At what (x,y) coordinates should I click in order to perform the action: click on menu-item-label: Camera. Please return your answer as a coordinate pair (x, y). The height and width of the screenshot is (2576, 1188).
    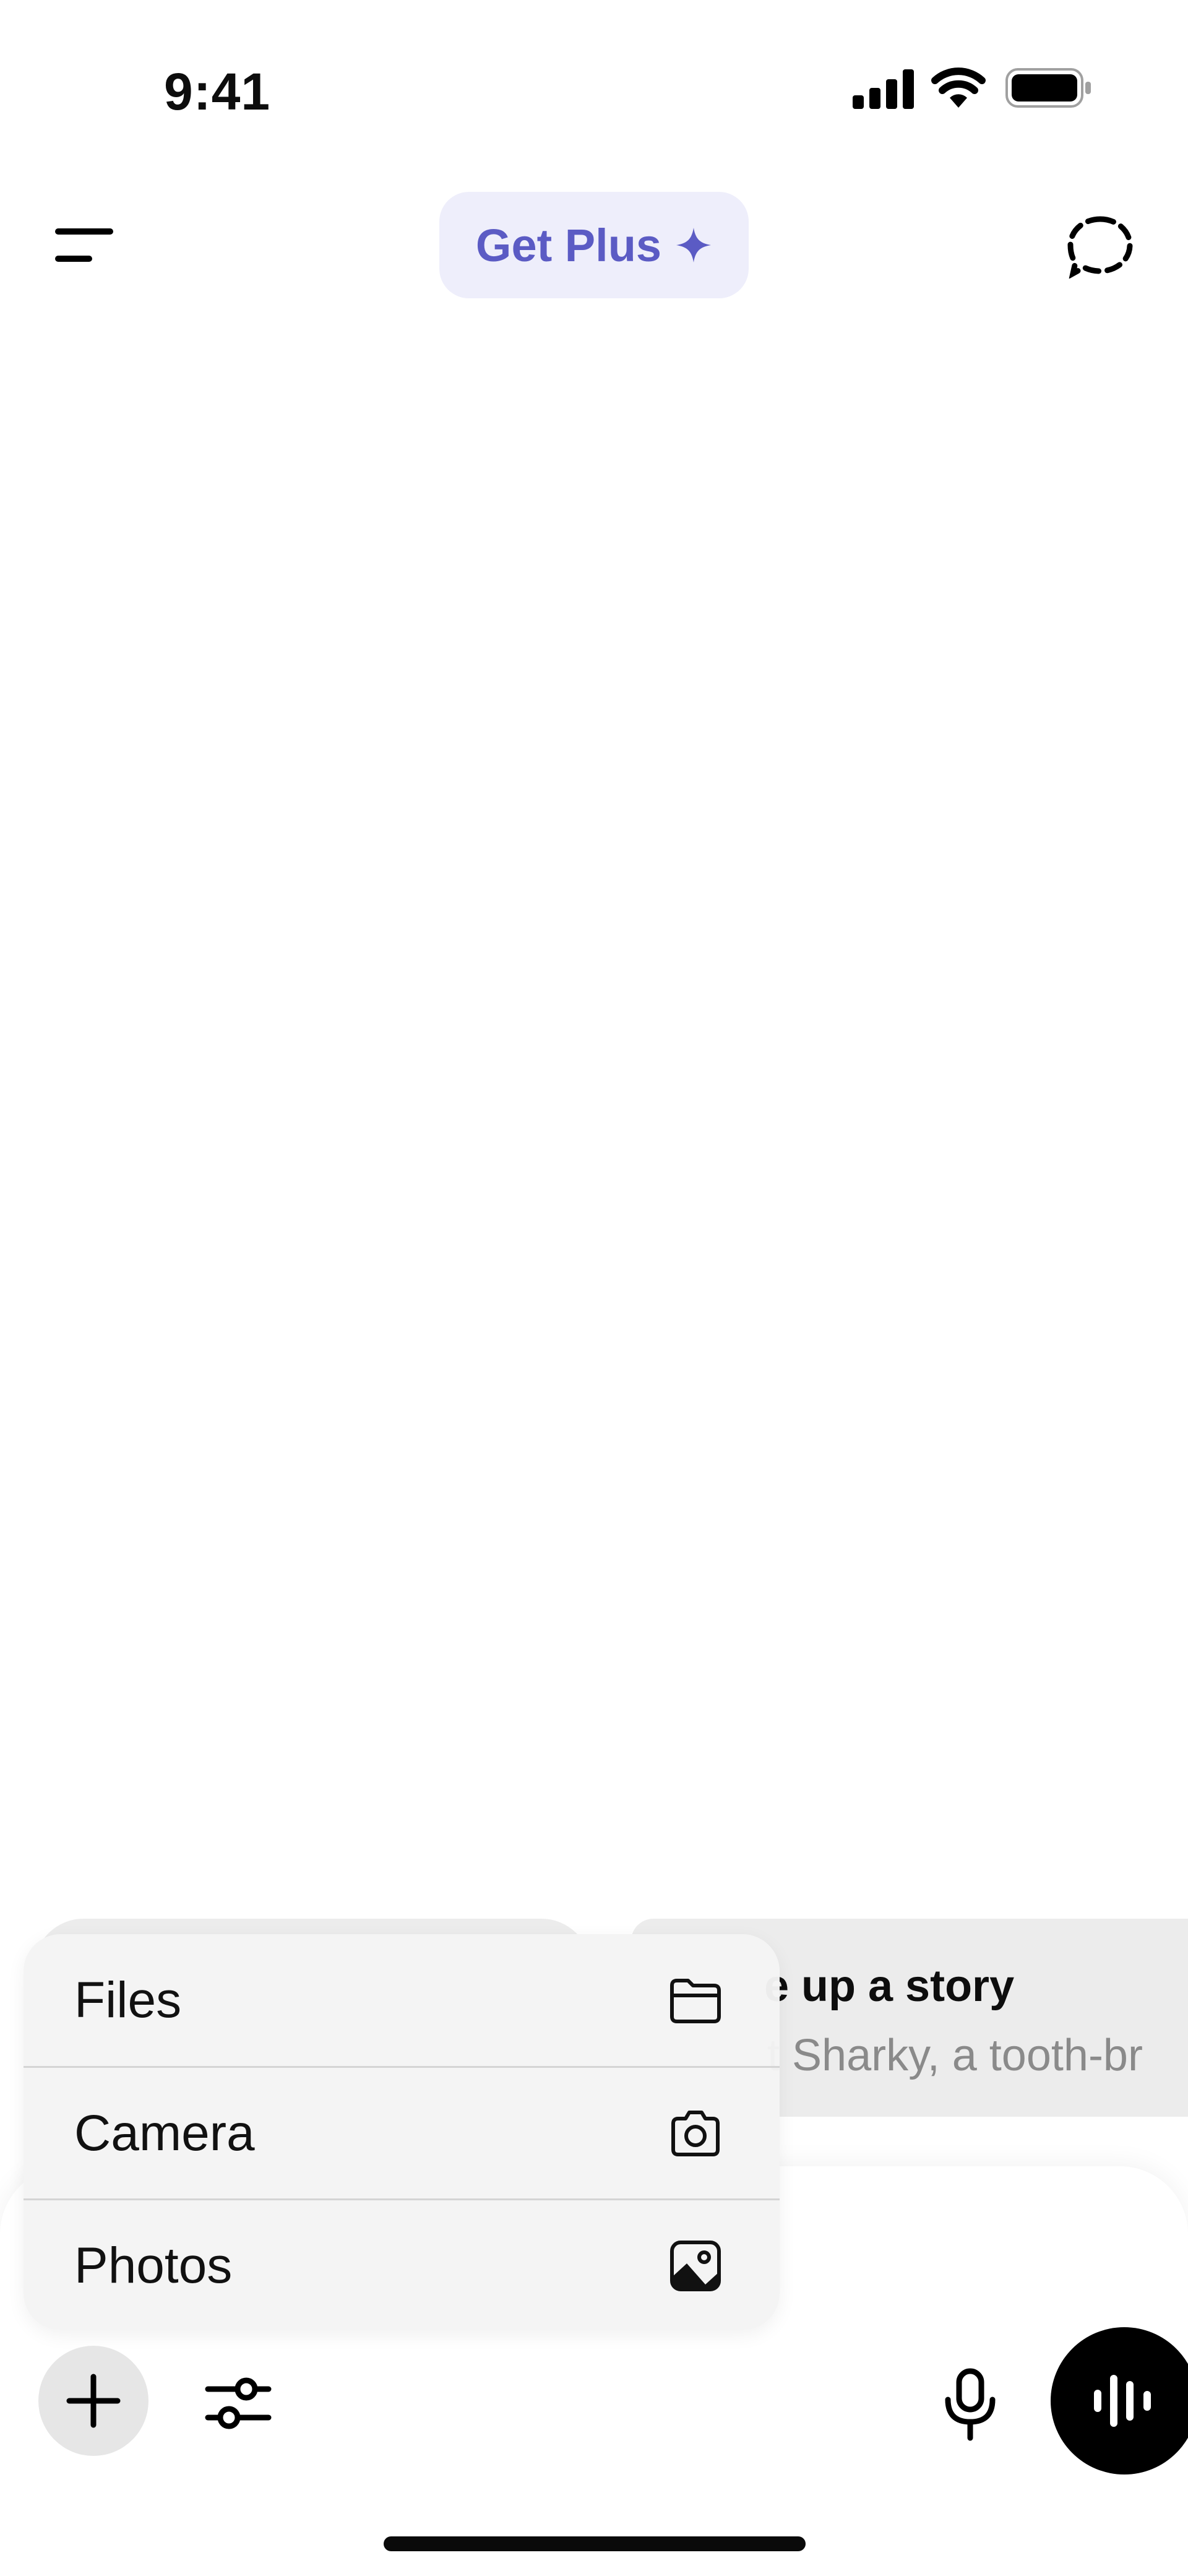
    Looking at the image, I should click on (164, 2132).